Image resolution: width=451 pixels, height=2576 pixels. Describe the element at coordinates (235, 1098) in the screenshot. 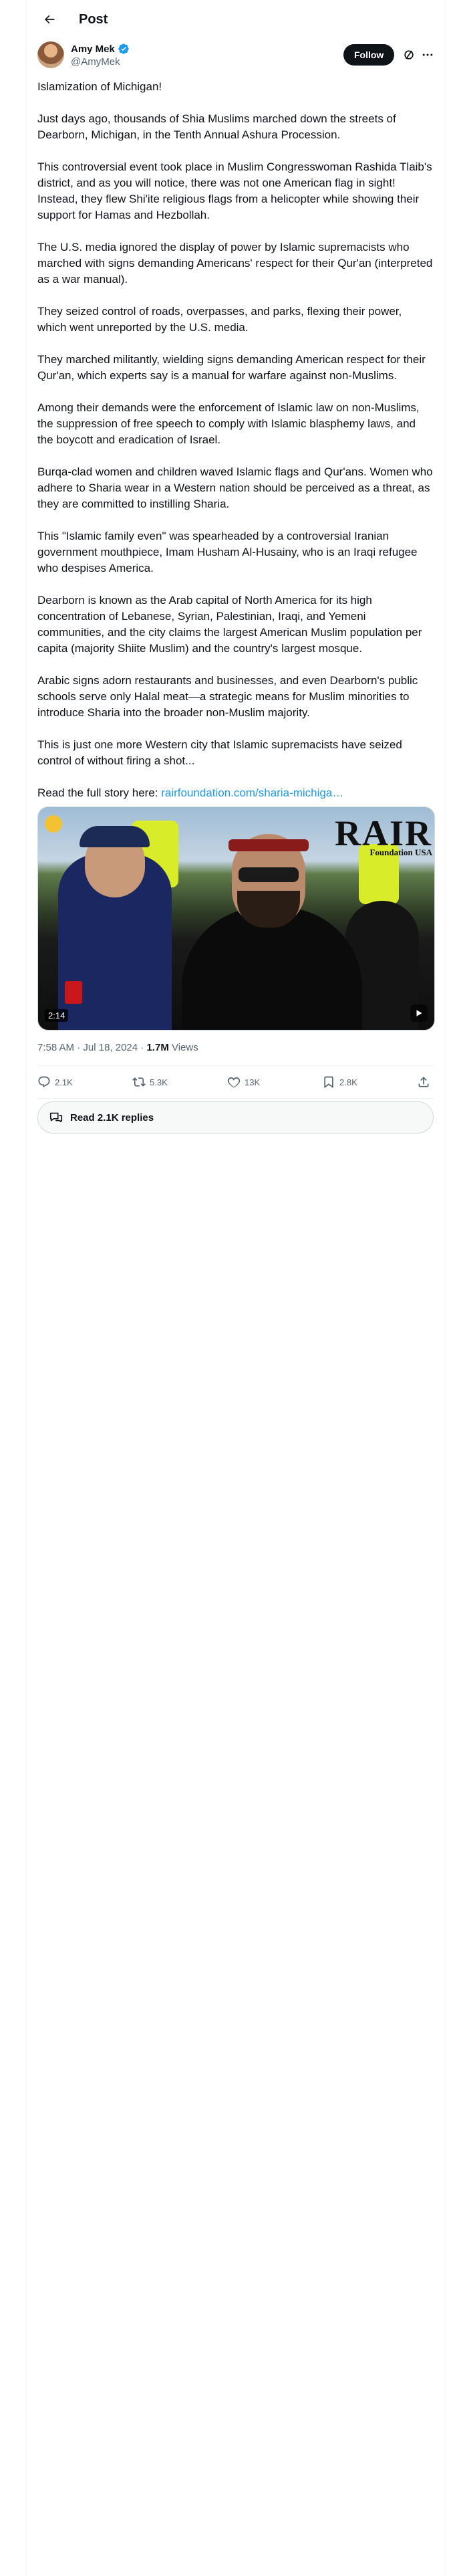

I see `divider` at that location.